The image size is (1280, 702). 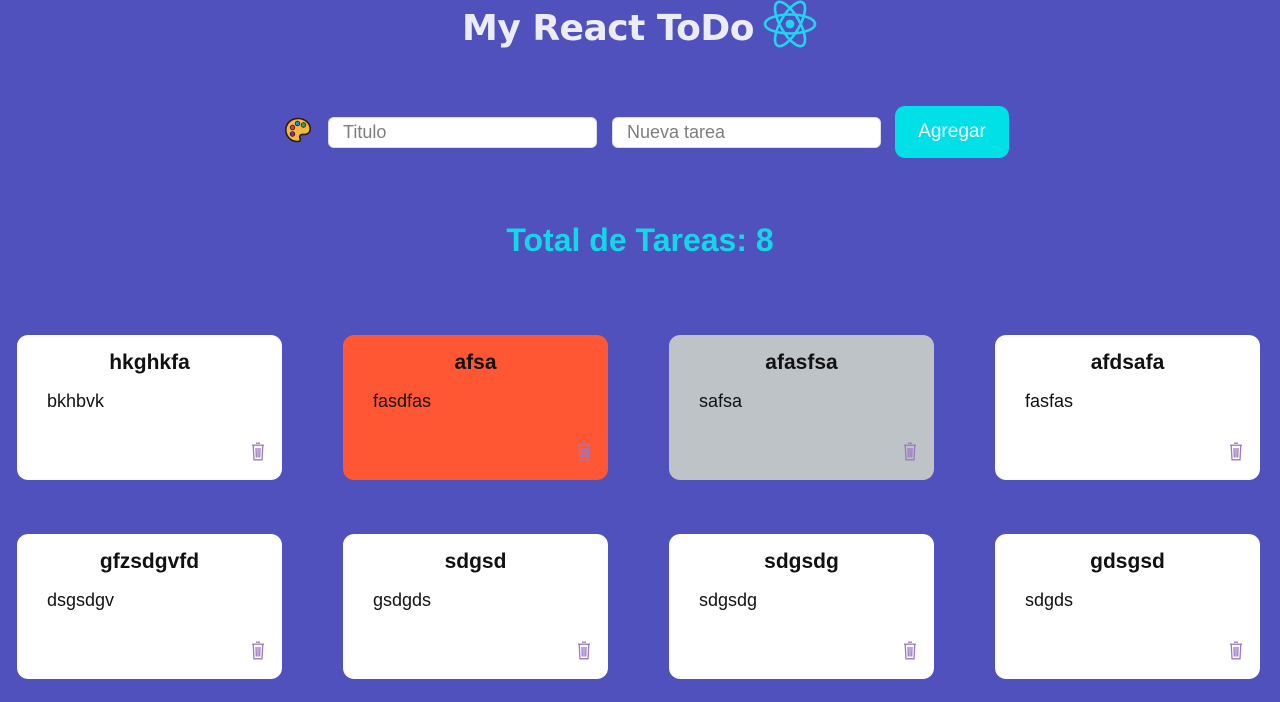 What do you see at coordinates (149, 606) in the screenshot?
I see `task-card: gfzsdgvfd dsgsdgv` at bounding box center [149, 606].